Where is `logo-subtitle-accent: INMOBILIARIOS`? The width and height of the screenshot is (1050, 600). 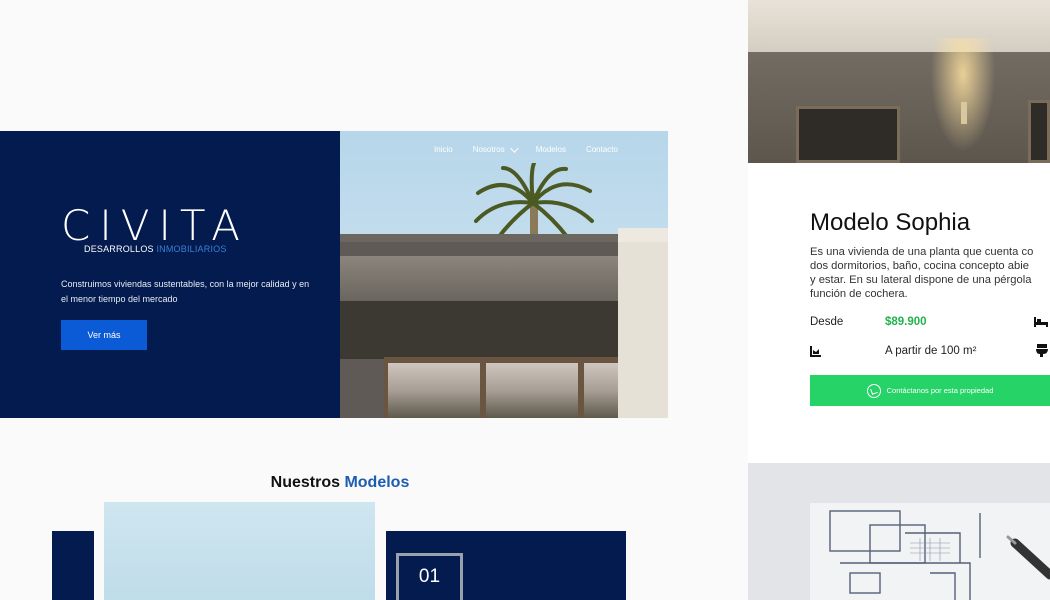
logo-subtitle-accent: INMOBILIARIOS is located at coordinates (191, 249).